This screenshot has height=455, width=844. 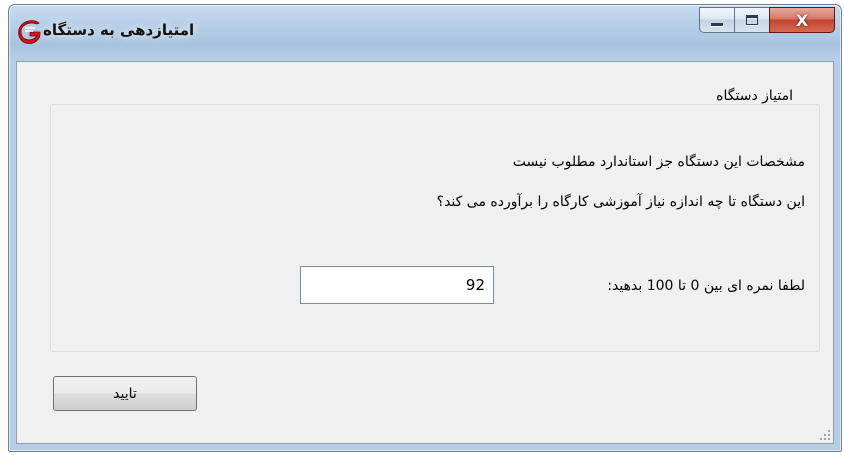 I want to click on close-button: X, so click(x=802, y=20).